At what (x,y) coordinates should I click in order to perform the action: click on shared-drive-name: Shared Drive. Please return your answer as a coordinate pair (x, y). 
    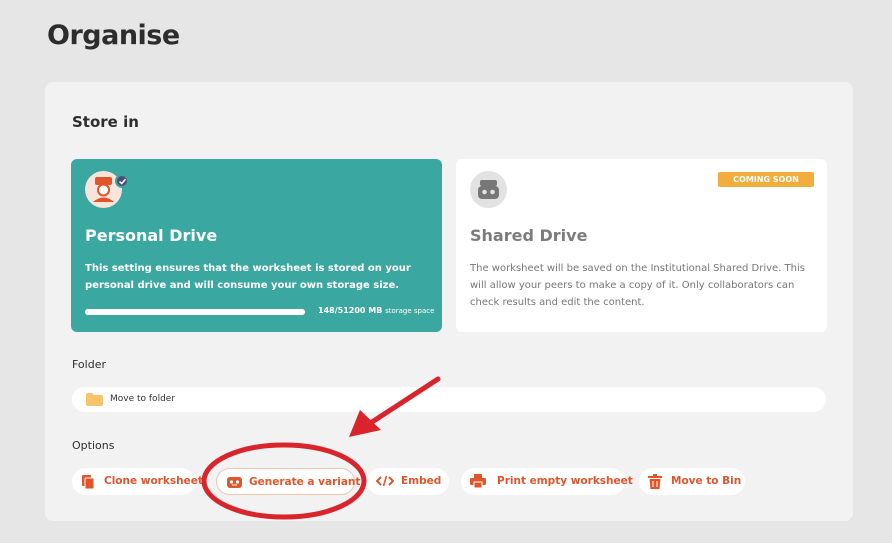
    Looking at the image, I should click on (529, 235).